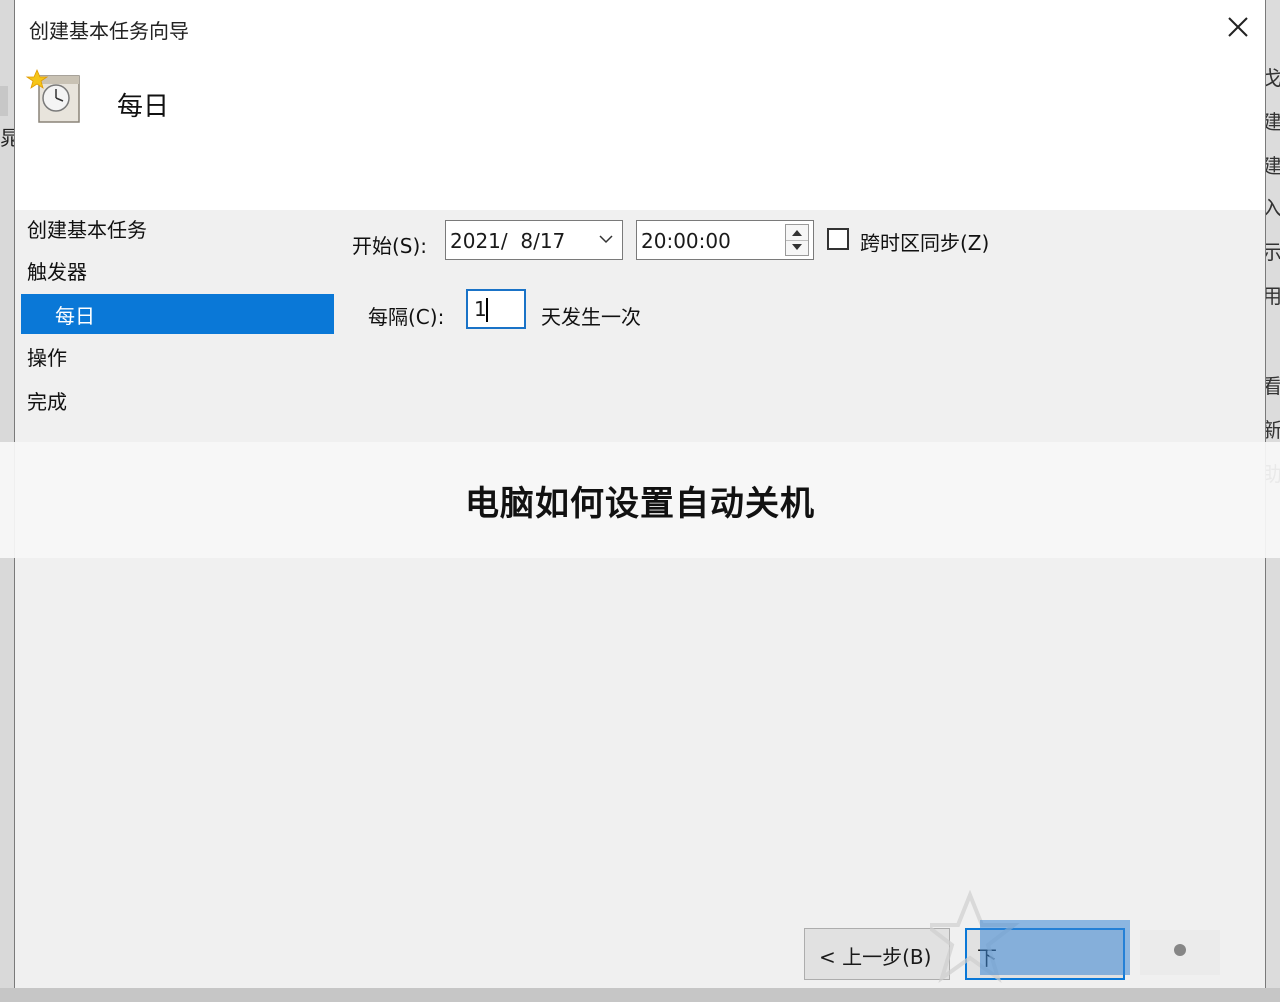 The image size is (1280, 1002). Describe the element at coordinates (640, 504) in the screenshot. I see `caption-text: 电脑如何设置自动关机` at that location.